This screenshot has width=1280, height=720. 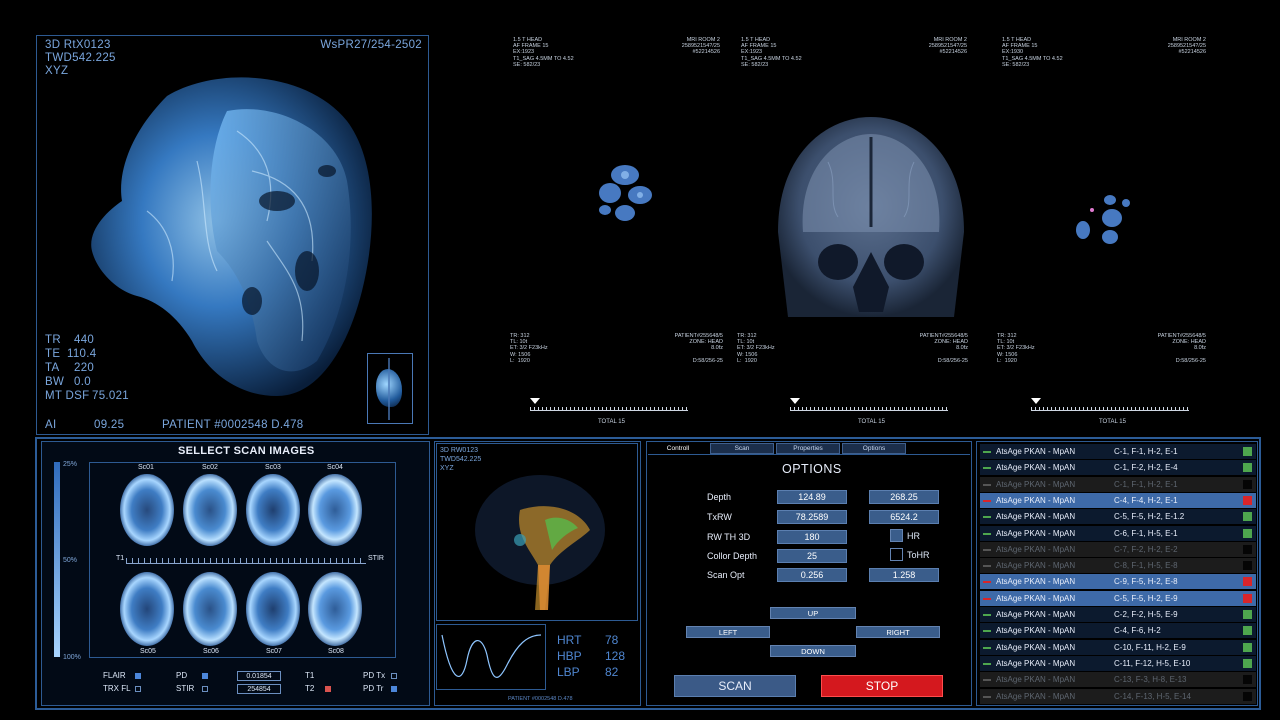 I want to click on opt-depth-field1: 124.89, so click(x=812, y=497).